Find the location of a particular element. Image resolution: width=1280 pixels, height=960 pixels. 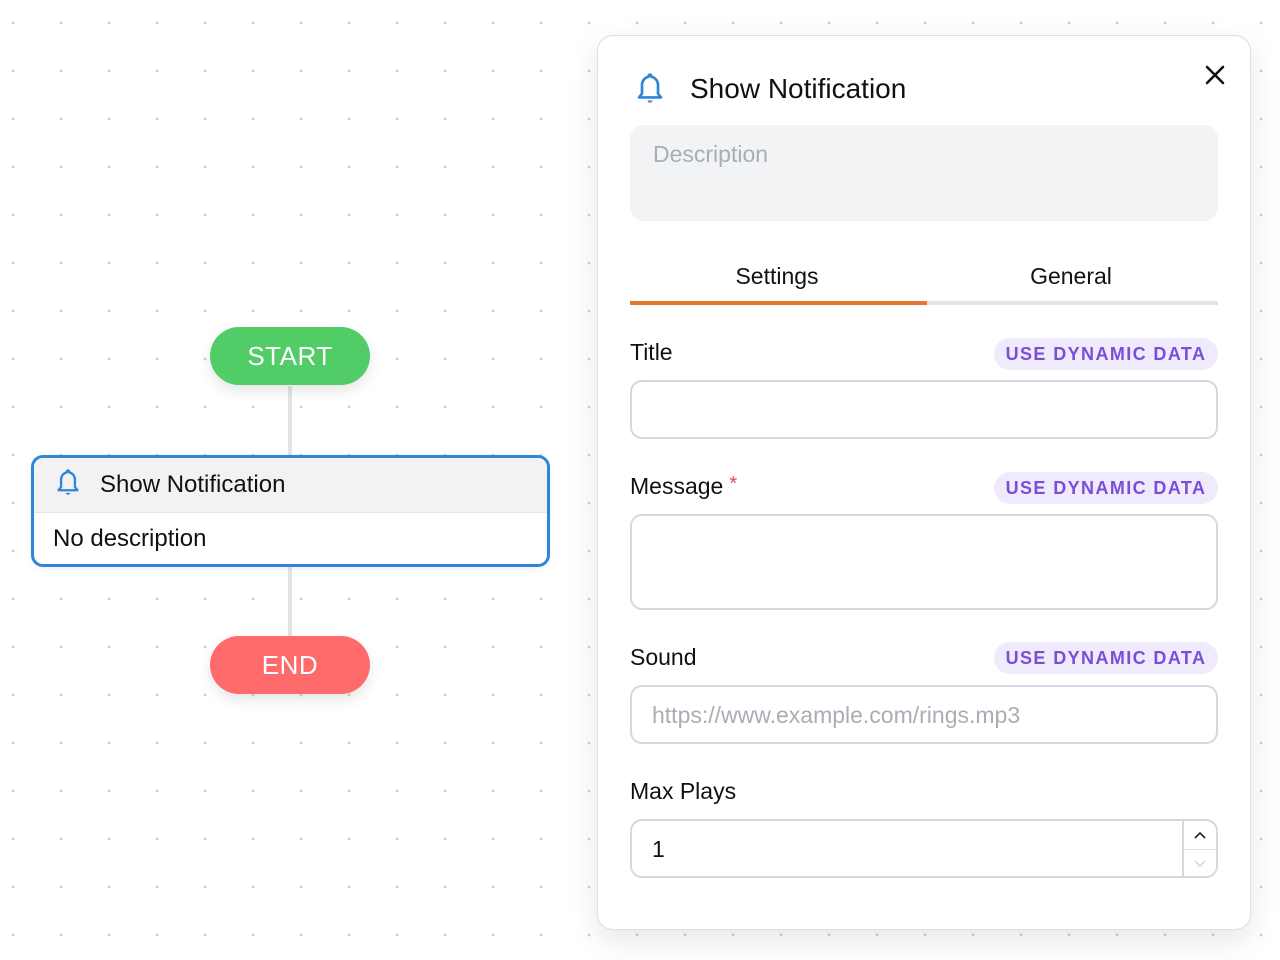

start-label: START is located at coordinates (290, 355).